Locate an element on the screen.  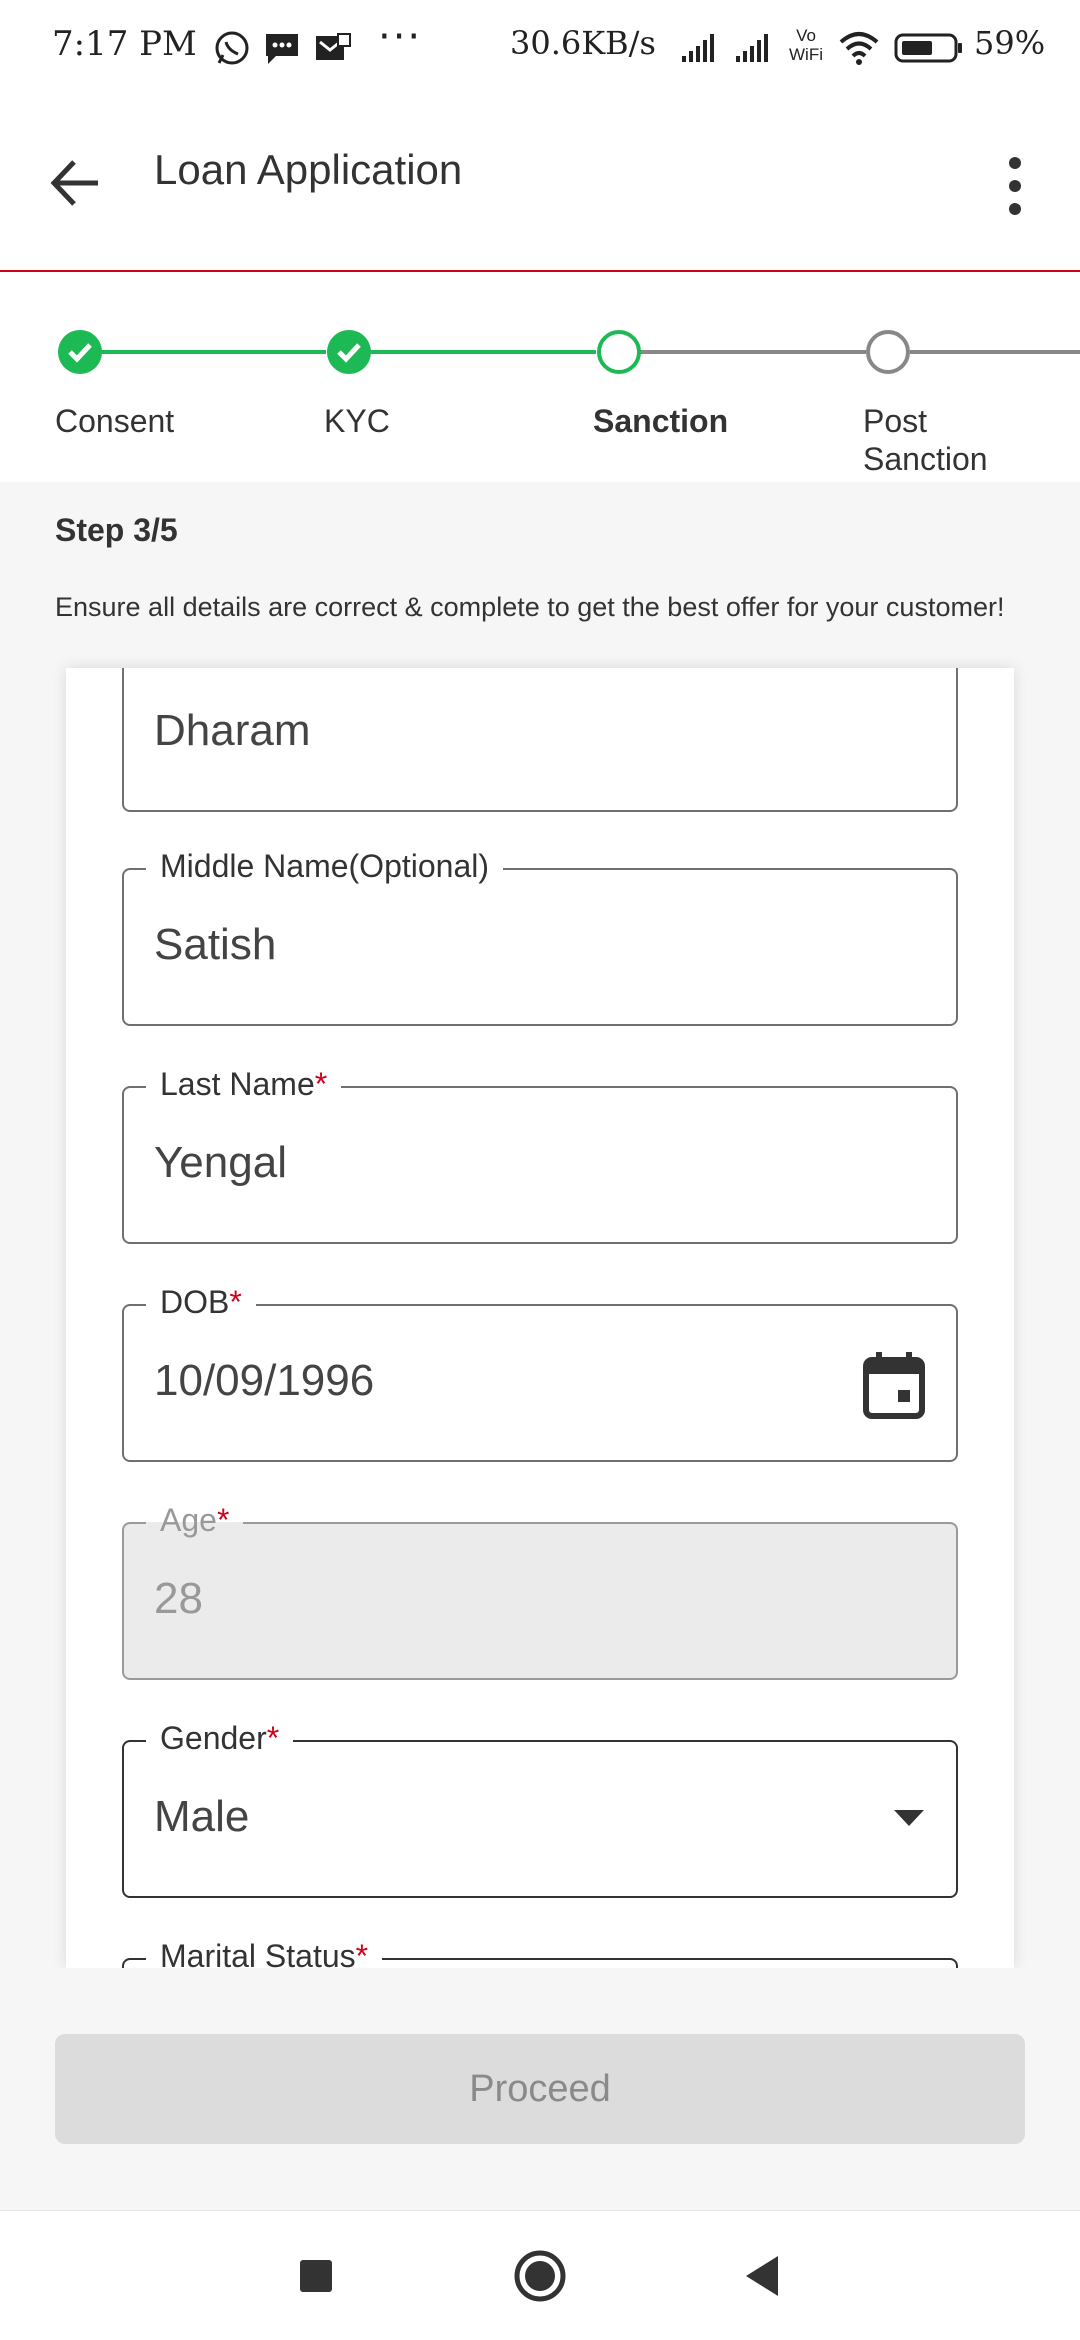
middle-name-value: Satish is located at coordinates (215, 944).